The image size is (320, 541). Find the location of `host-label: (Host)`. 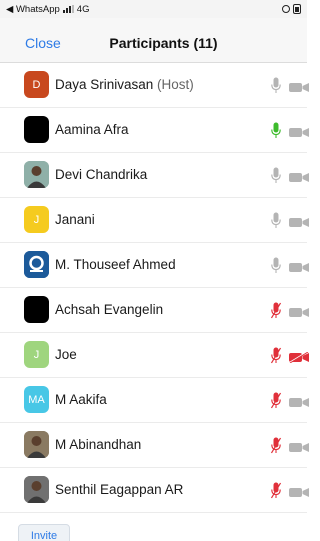

host-label: (Host) is located at coordinates (173, 84).